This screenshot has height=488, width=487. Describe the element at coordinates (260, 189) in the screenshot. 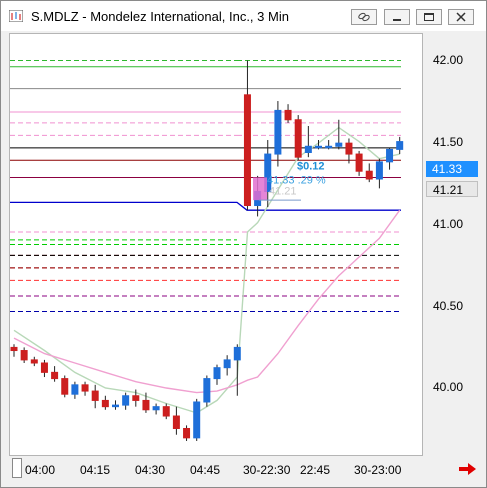

I see `entry-marker` at that location.